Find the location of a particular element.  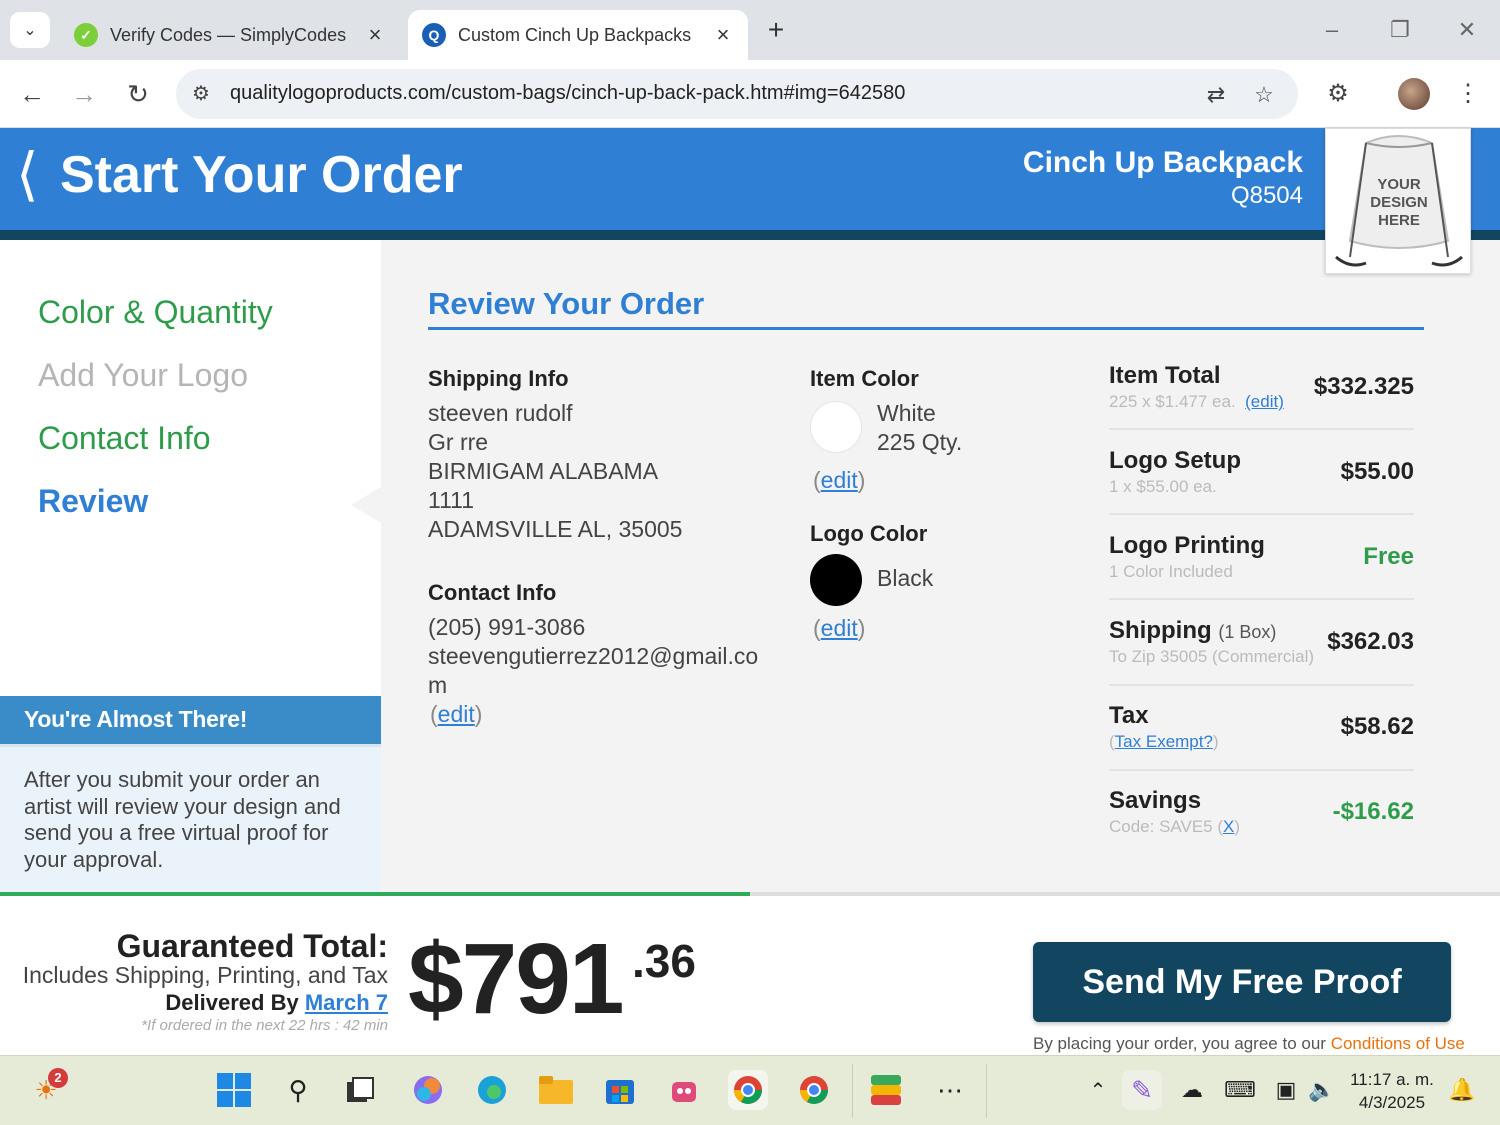

page-title: Start Your Order is located at coordinates (261, 175).